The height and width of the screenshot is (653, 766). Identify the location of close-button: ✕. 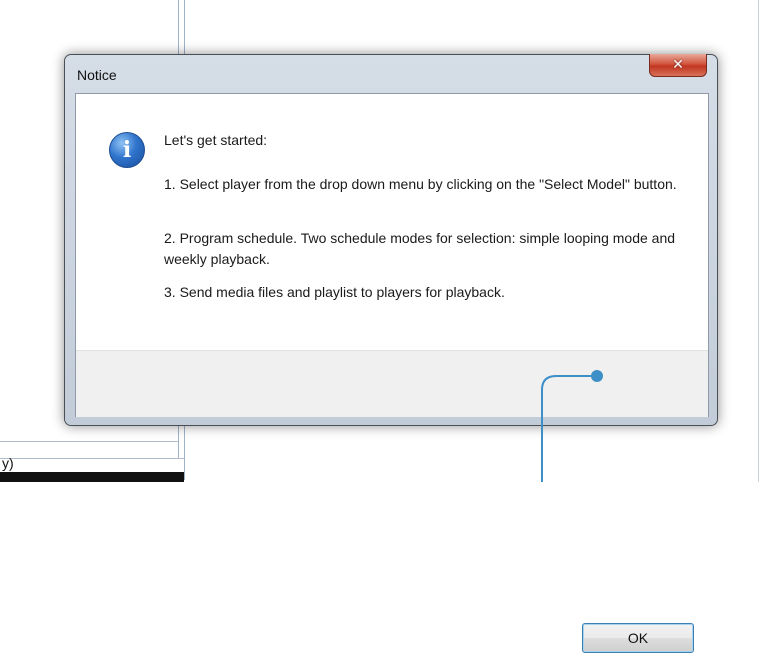
(678, 65).